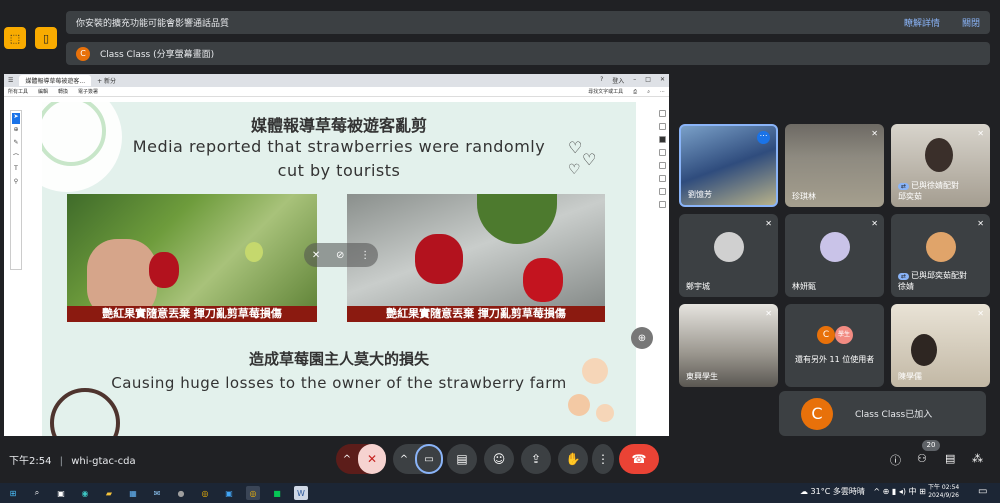 This screenshot has width=1000, height=503. Describe the element at coordinates (109, 493) in the screenshot. I see `file-explorer-icon: ▰` at that location.